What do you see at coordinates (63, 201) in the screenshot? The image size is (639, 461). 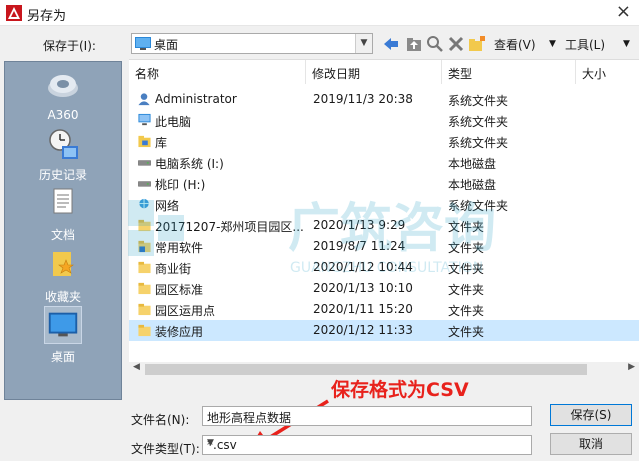 I see `documents-icon` at bounding box center [63, 201].